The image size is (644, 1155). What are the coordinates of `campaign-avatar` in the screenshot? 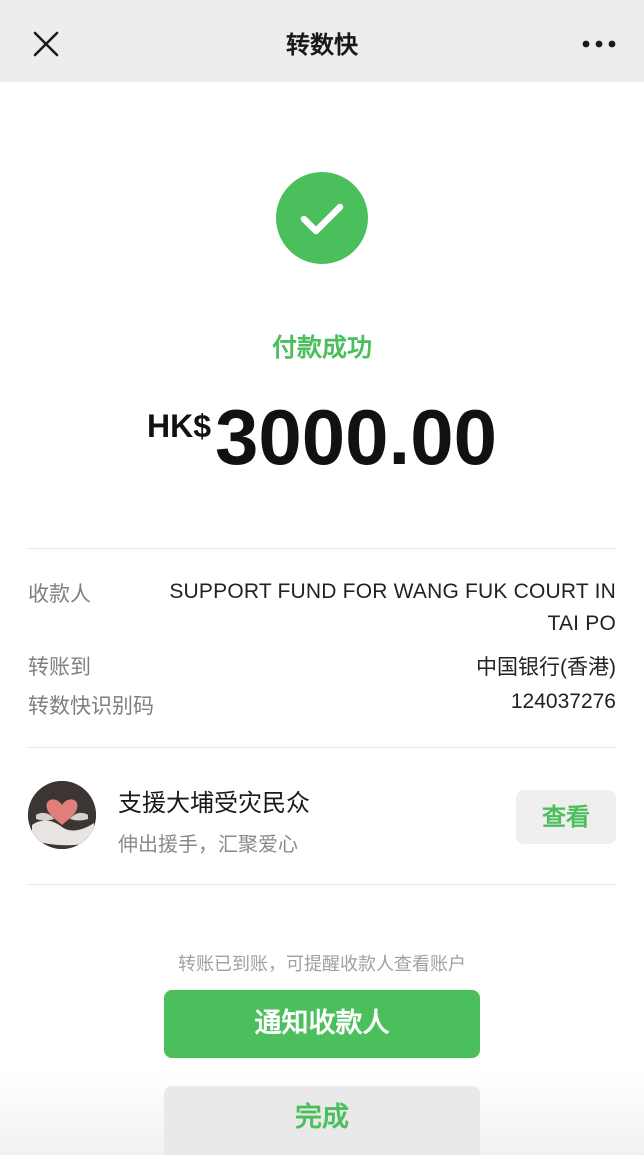 It's located at (62, 815).